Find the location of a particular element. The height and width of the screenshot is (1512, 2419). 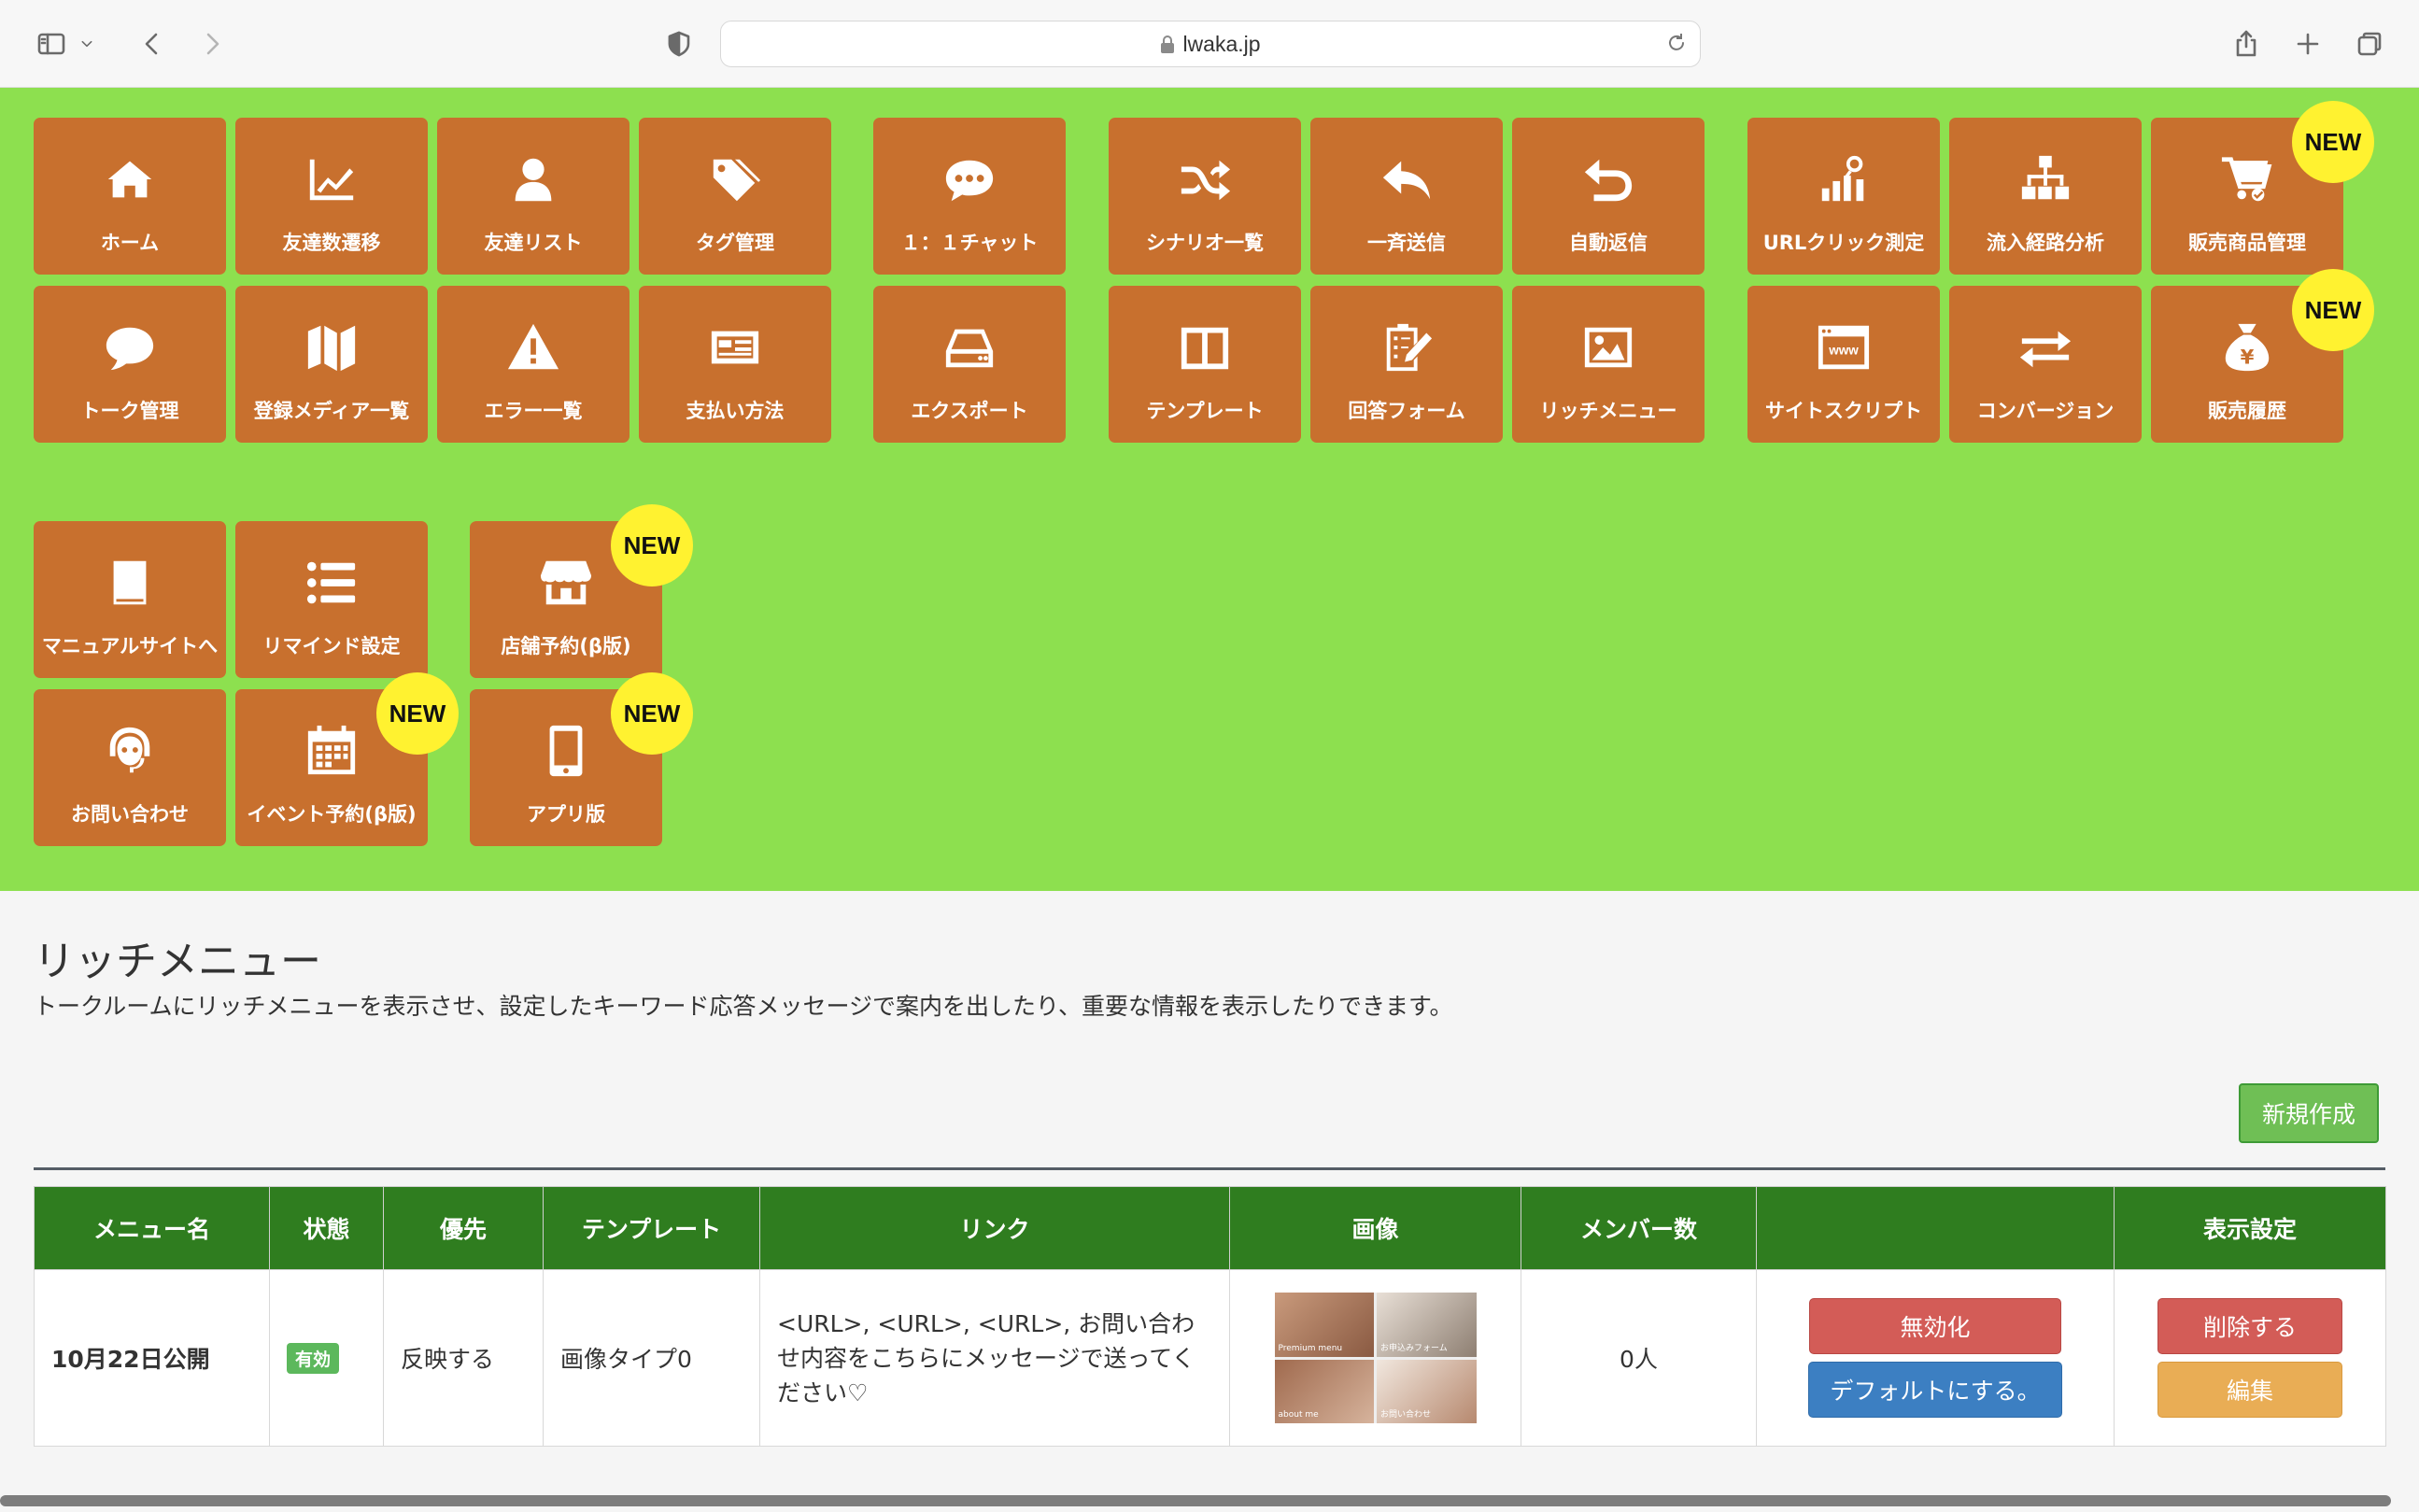

speech-bubble-icon is located at coordinates (130, 347).